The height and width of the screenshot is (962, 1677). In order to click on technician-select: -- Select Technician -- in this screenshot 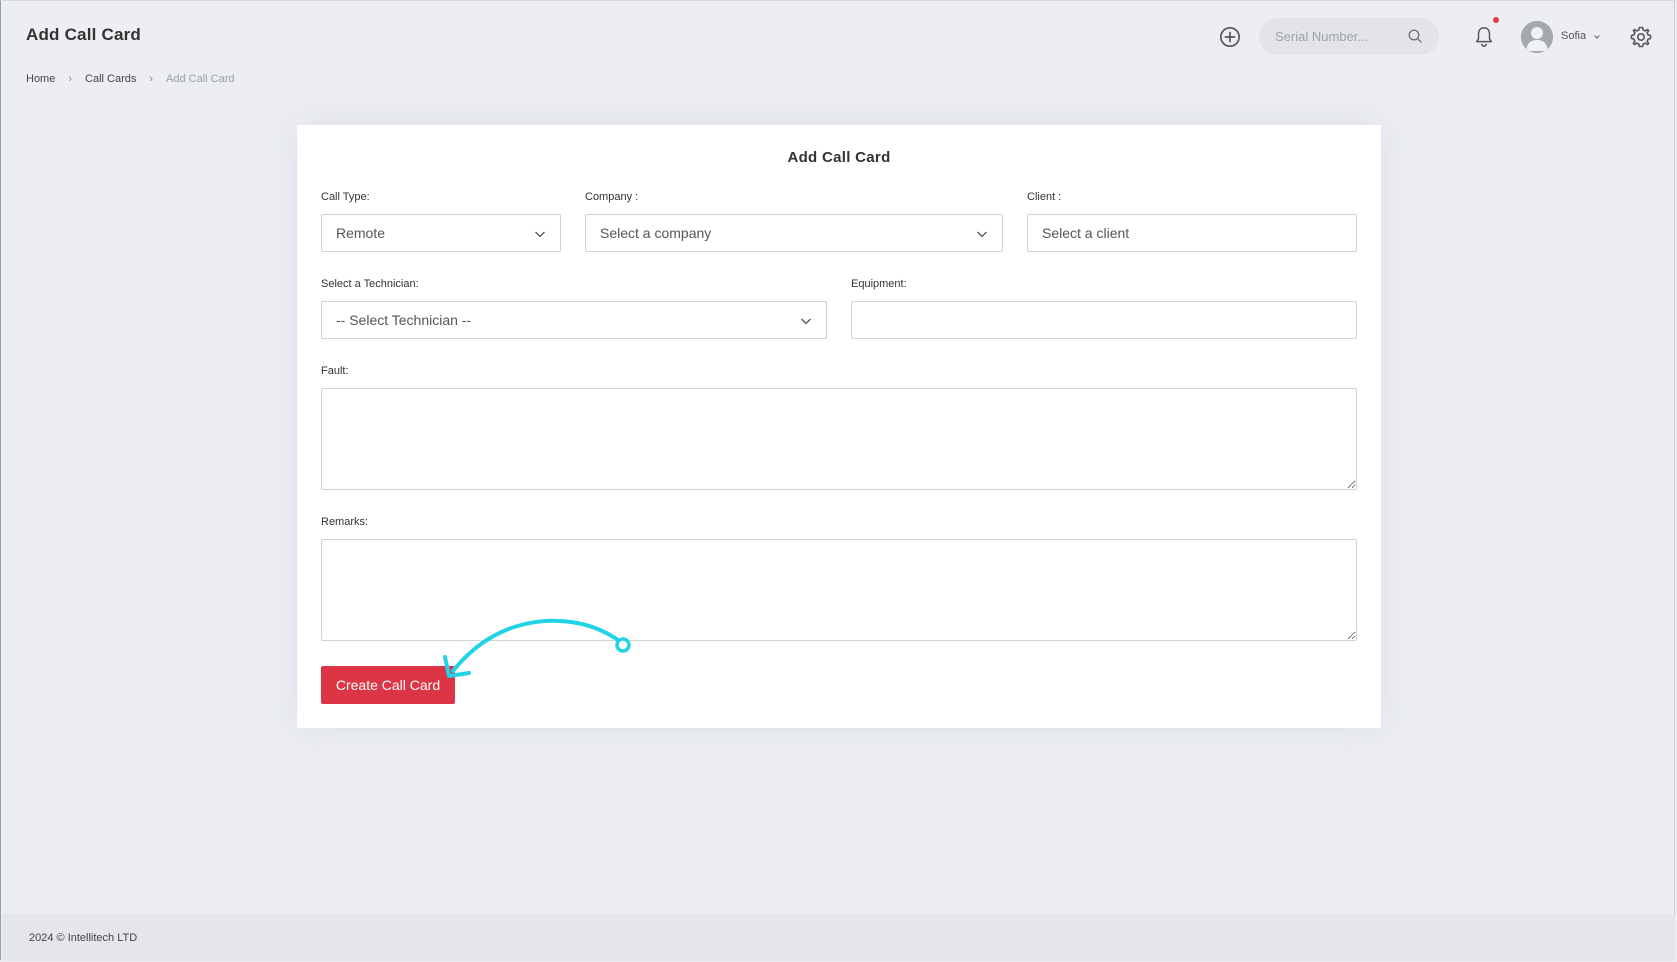, I will do `click(574, 320)`.